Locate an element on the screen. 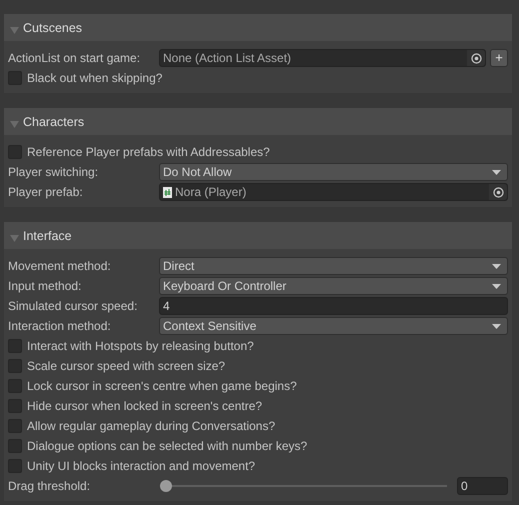 This screenshot has height=505, width=519. field-label: Interaction method: is located at coordinates (60, 326).